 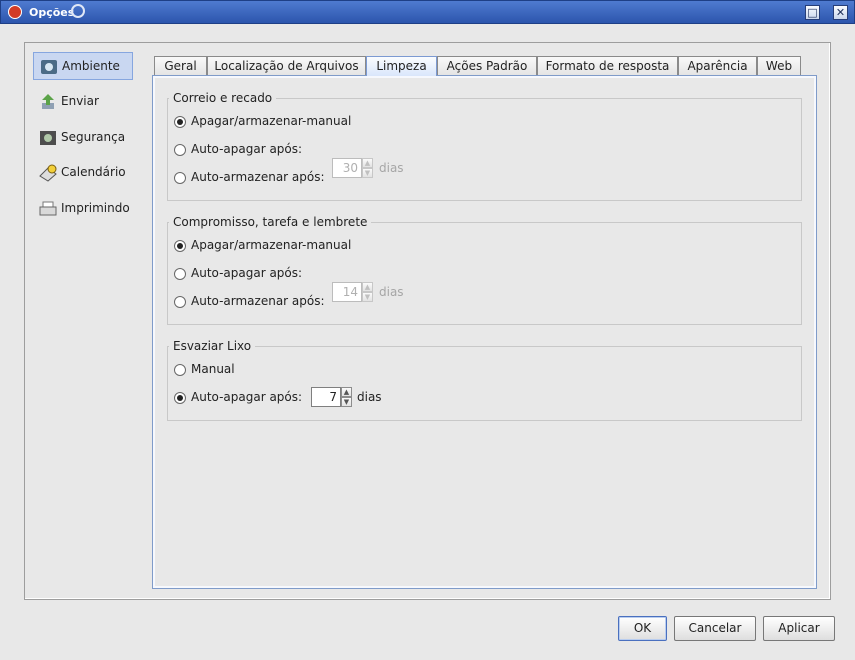 I want to click on sidebar-item-seguranca: Segurança, so click(x=83, y=138).